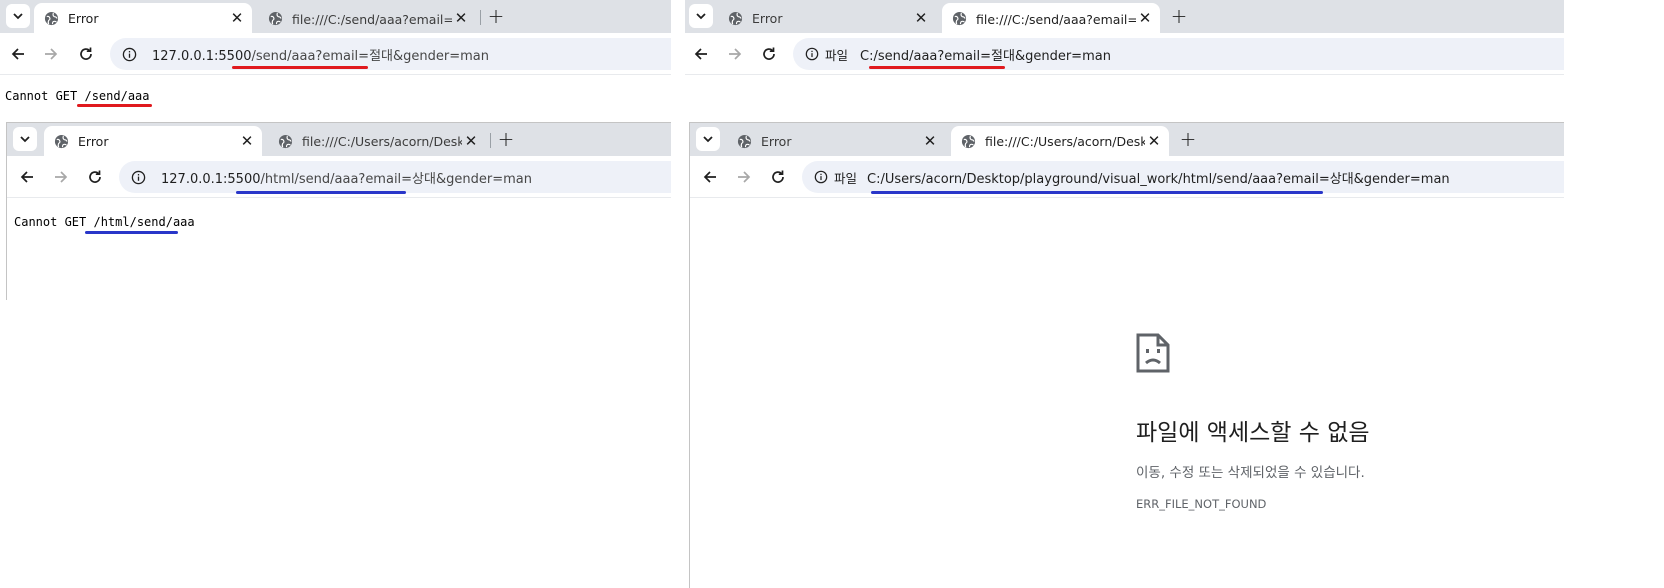 The height and width of the screenshot is (588, 1664). What do you see at coordinates (1124, 54) in the screenshot?
I see `toolbar: 파일 C:/send/aaa?email=절대&gender=man` at bounding box center [1124, 54].